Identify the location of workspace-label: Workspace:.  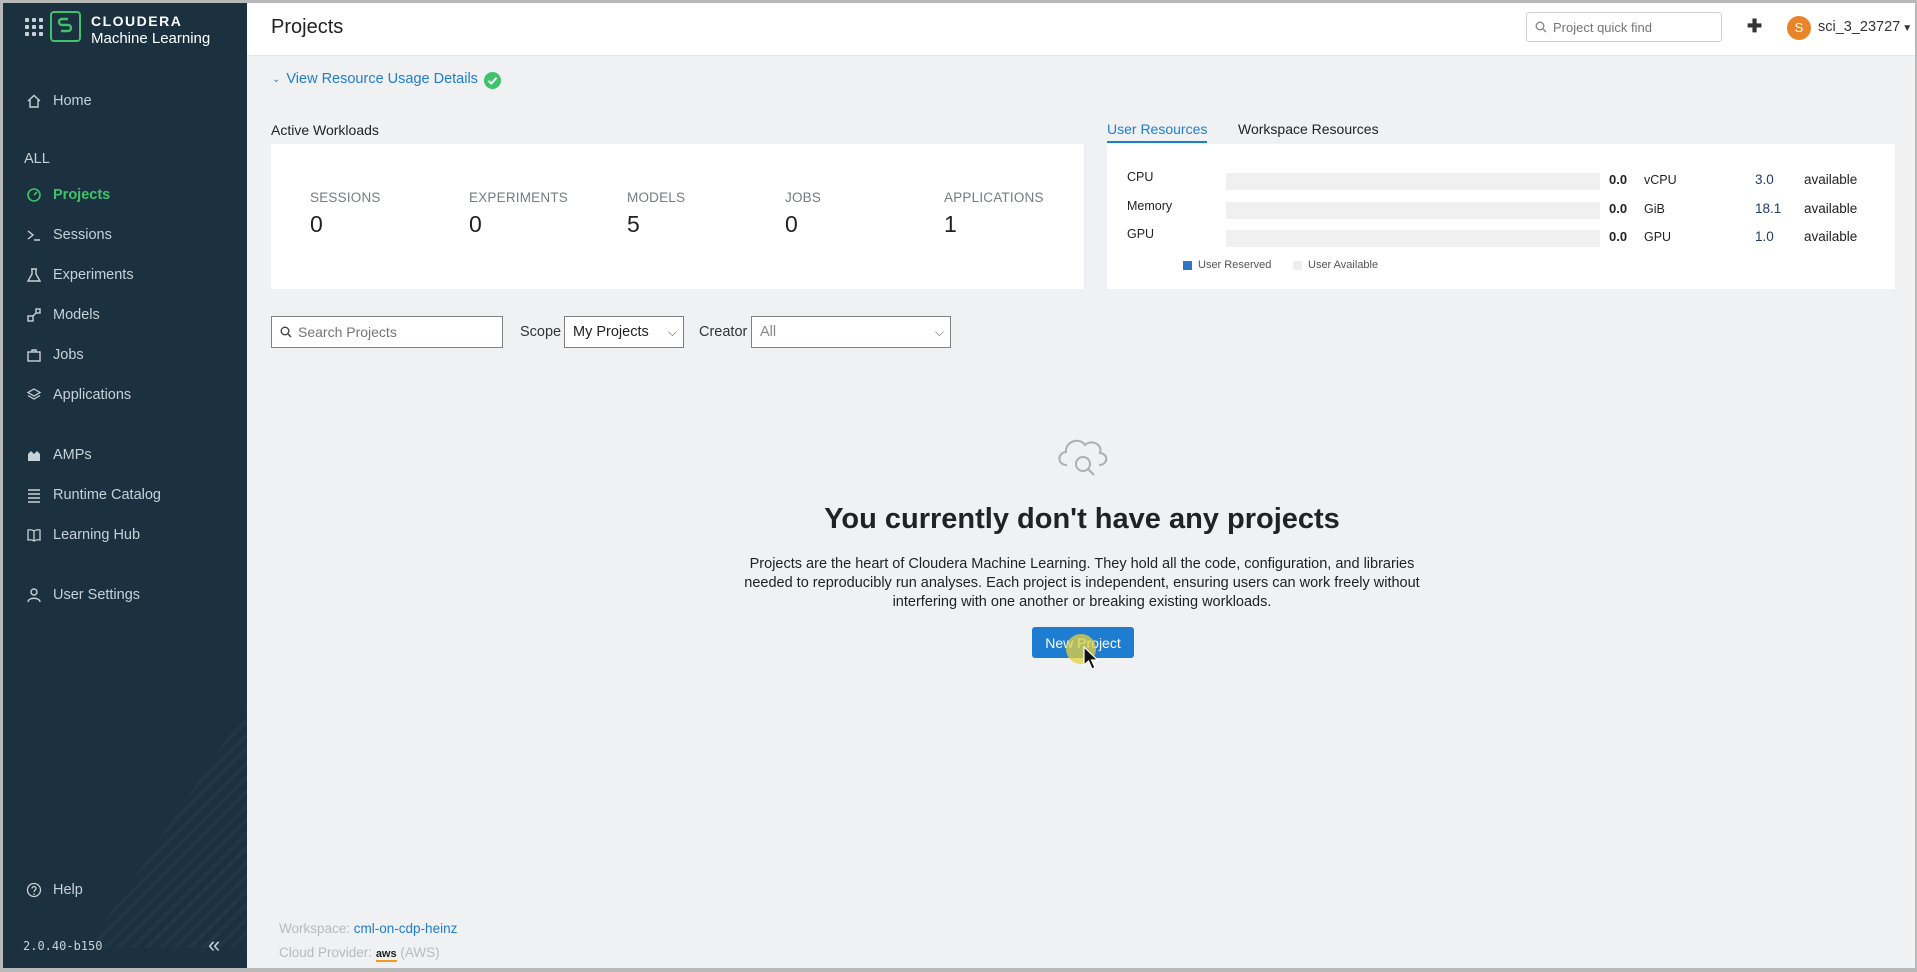
(315, 928).